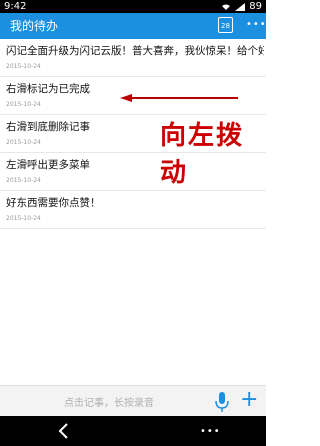  I want to click on app-bar: 我的待办 28 •••, so click(133, 26).